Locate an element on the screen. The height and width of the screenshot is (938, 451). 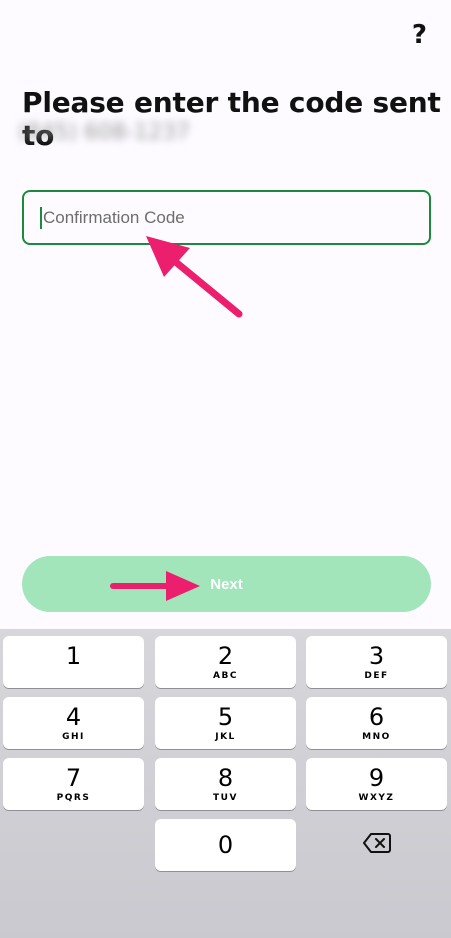
key-digit: 4 is located at coordinates (73, 716).